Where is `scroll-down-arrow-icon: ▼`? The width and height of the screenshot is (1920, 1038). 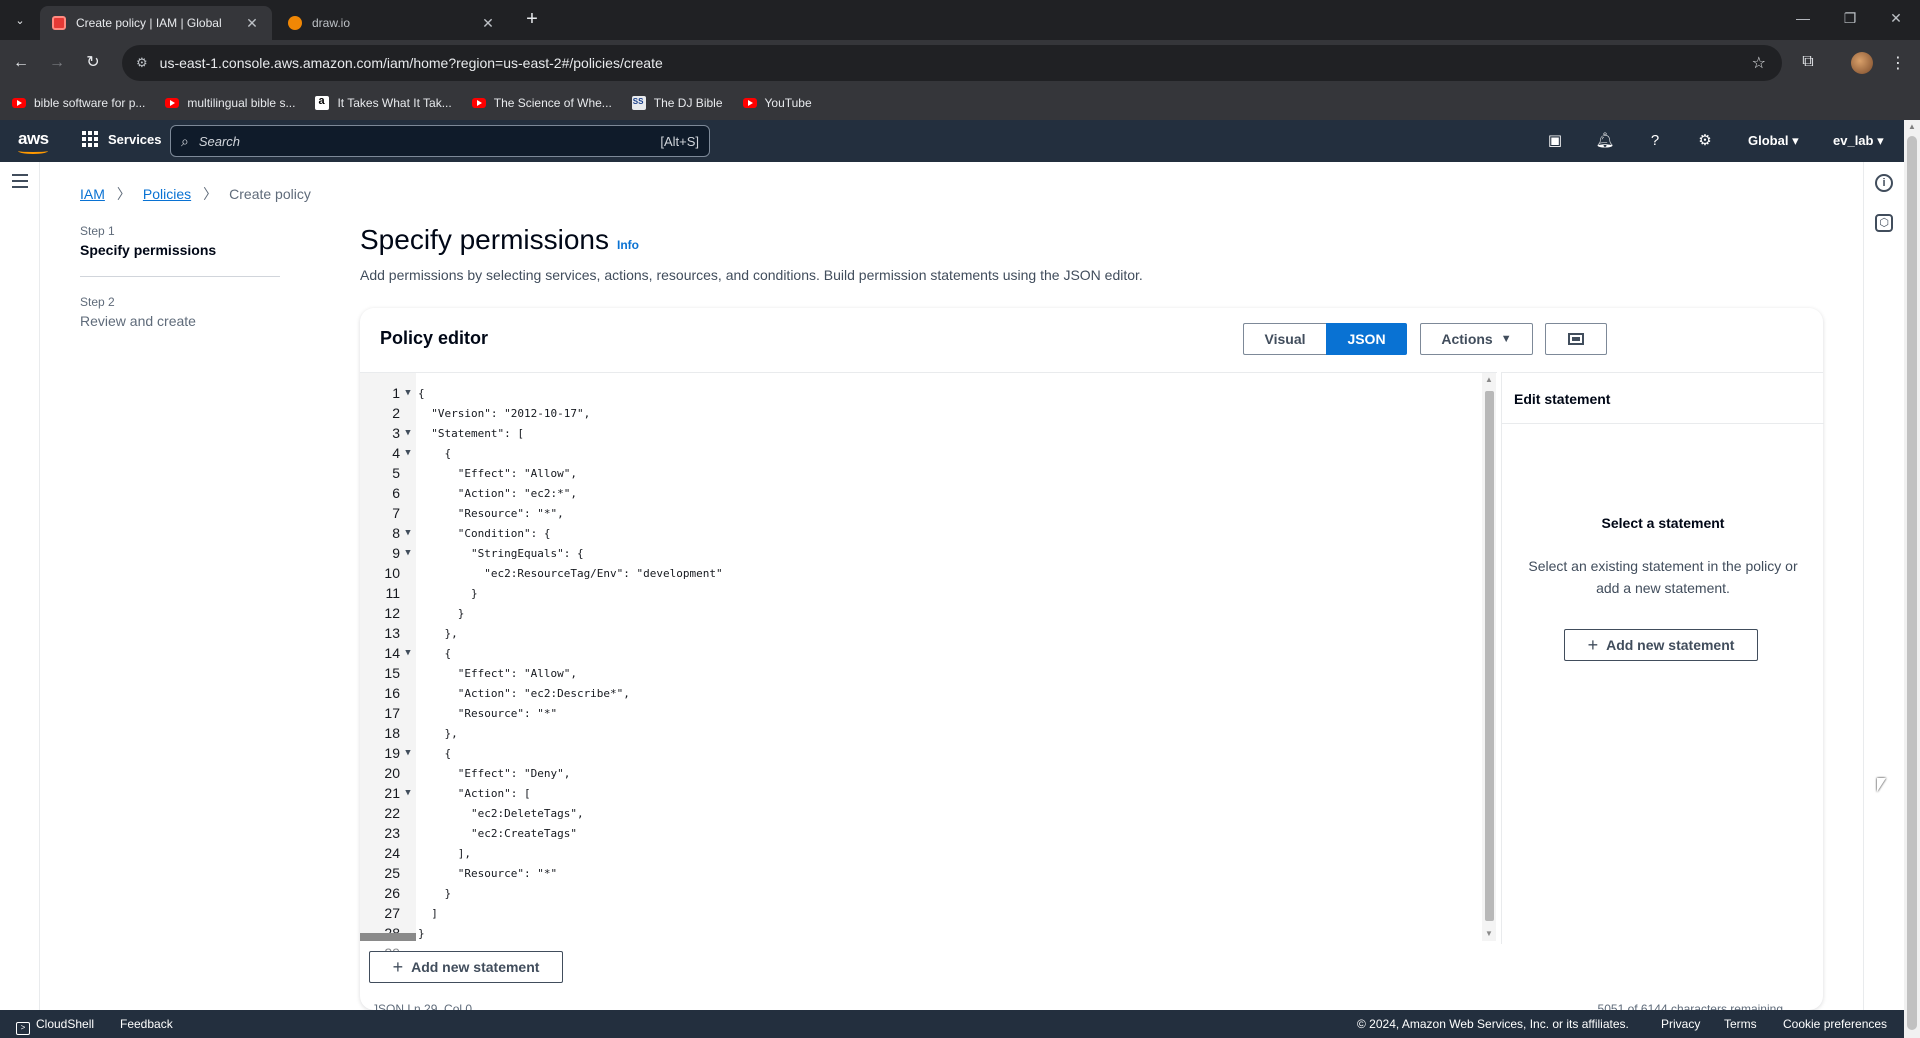 scroll-down-arrow-icon: ▼ is located at coordinates (1489, 933).